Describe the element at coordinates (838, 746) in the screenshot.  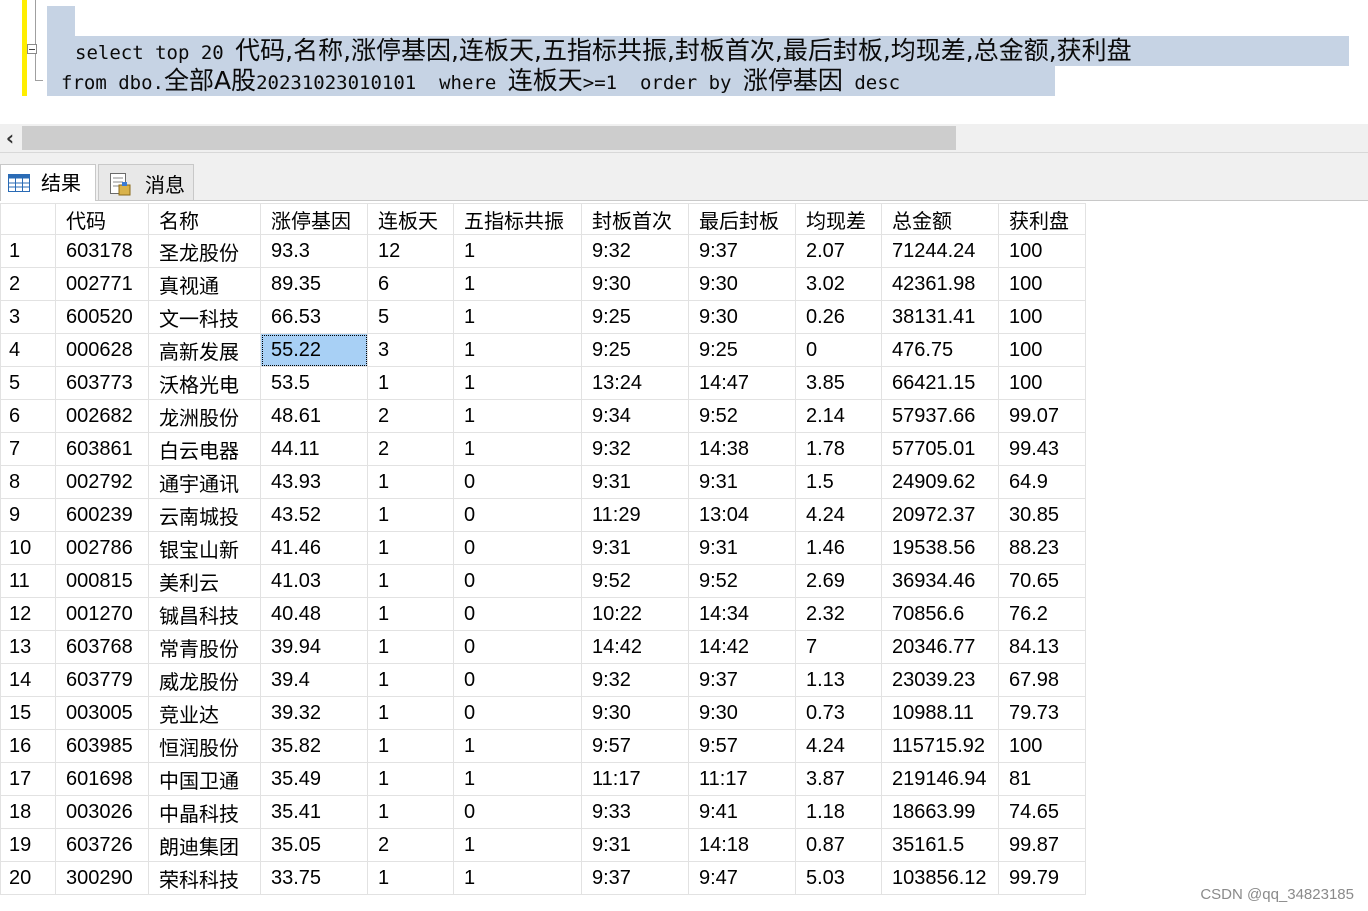
I see `table-cell: 4.24` at that location.